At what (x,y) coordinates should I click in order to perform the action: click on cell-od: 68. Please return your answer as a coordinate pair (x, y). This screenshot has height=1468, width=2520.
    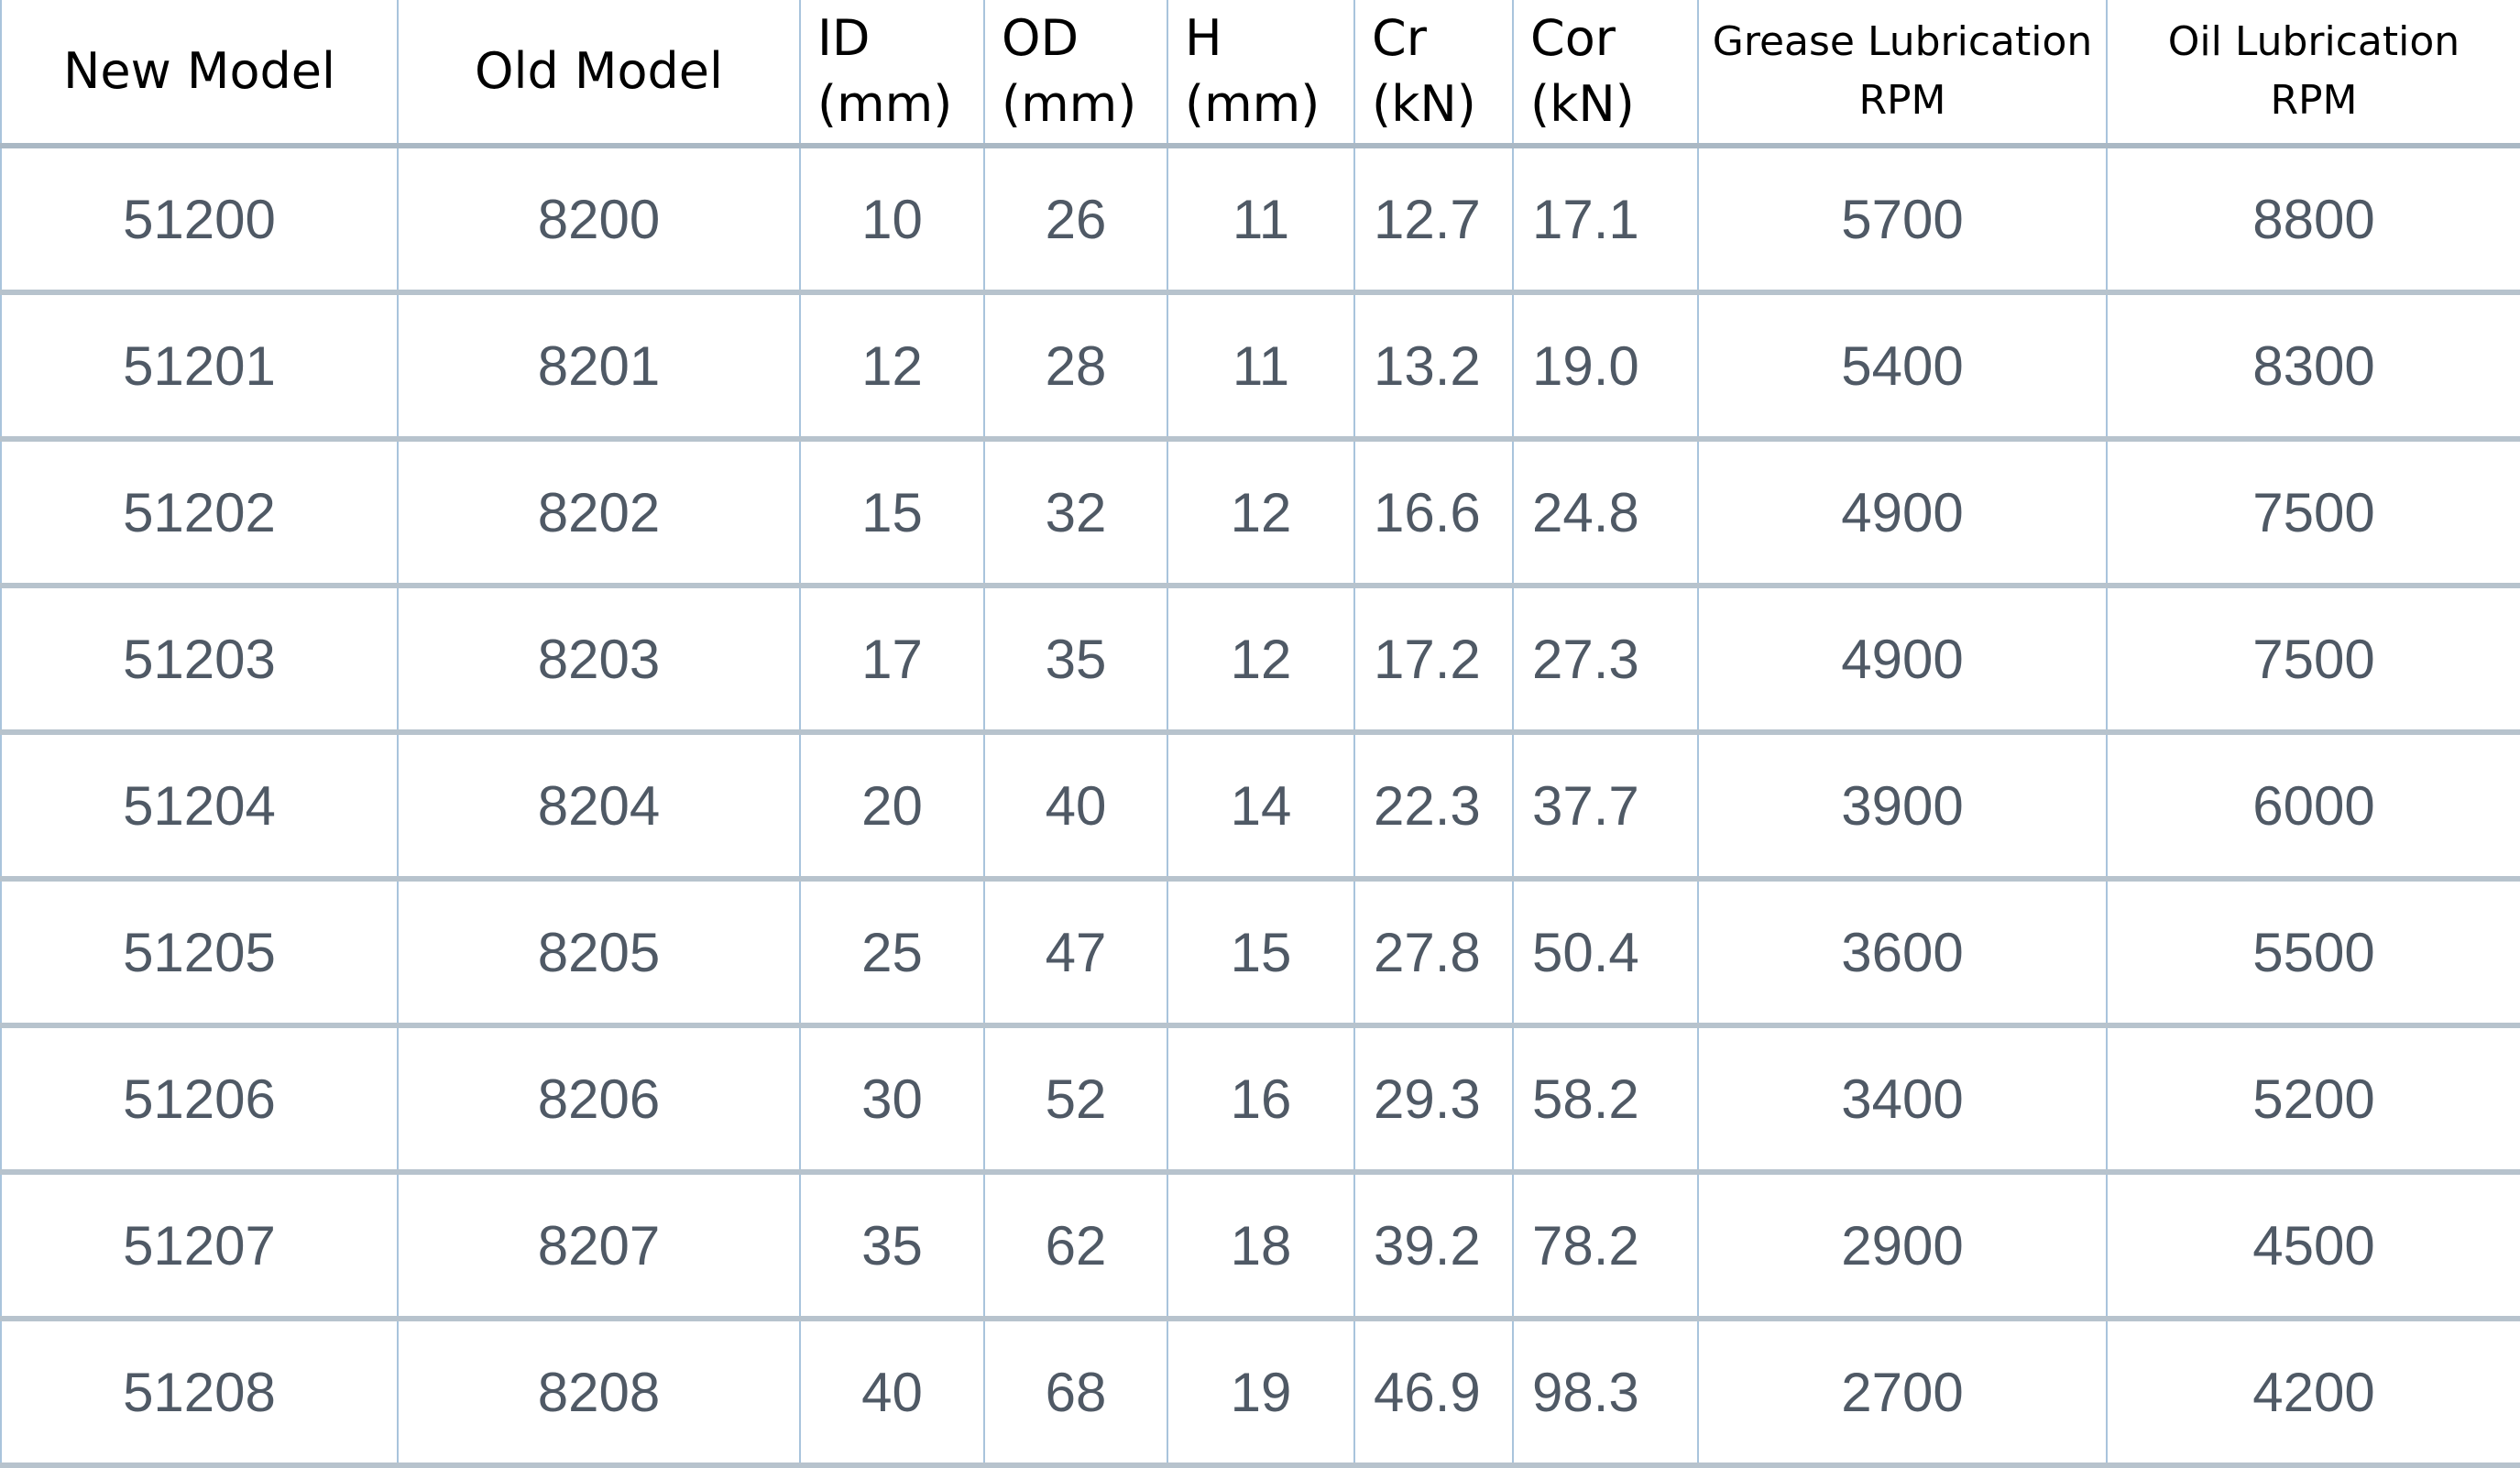
    Looking at the image, I should click on (1075, 1393).